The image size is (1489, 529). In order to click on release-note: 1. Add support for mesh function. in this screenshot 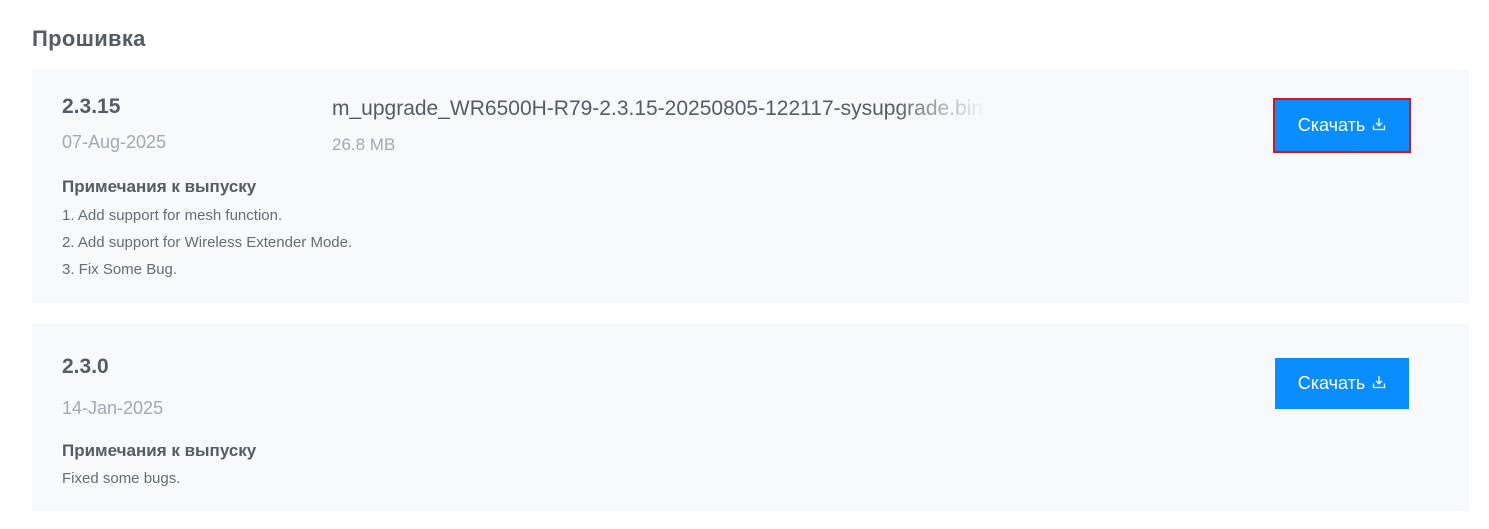, I will do `click(172, 215)`.